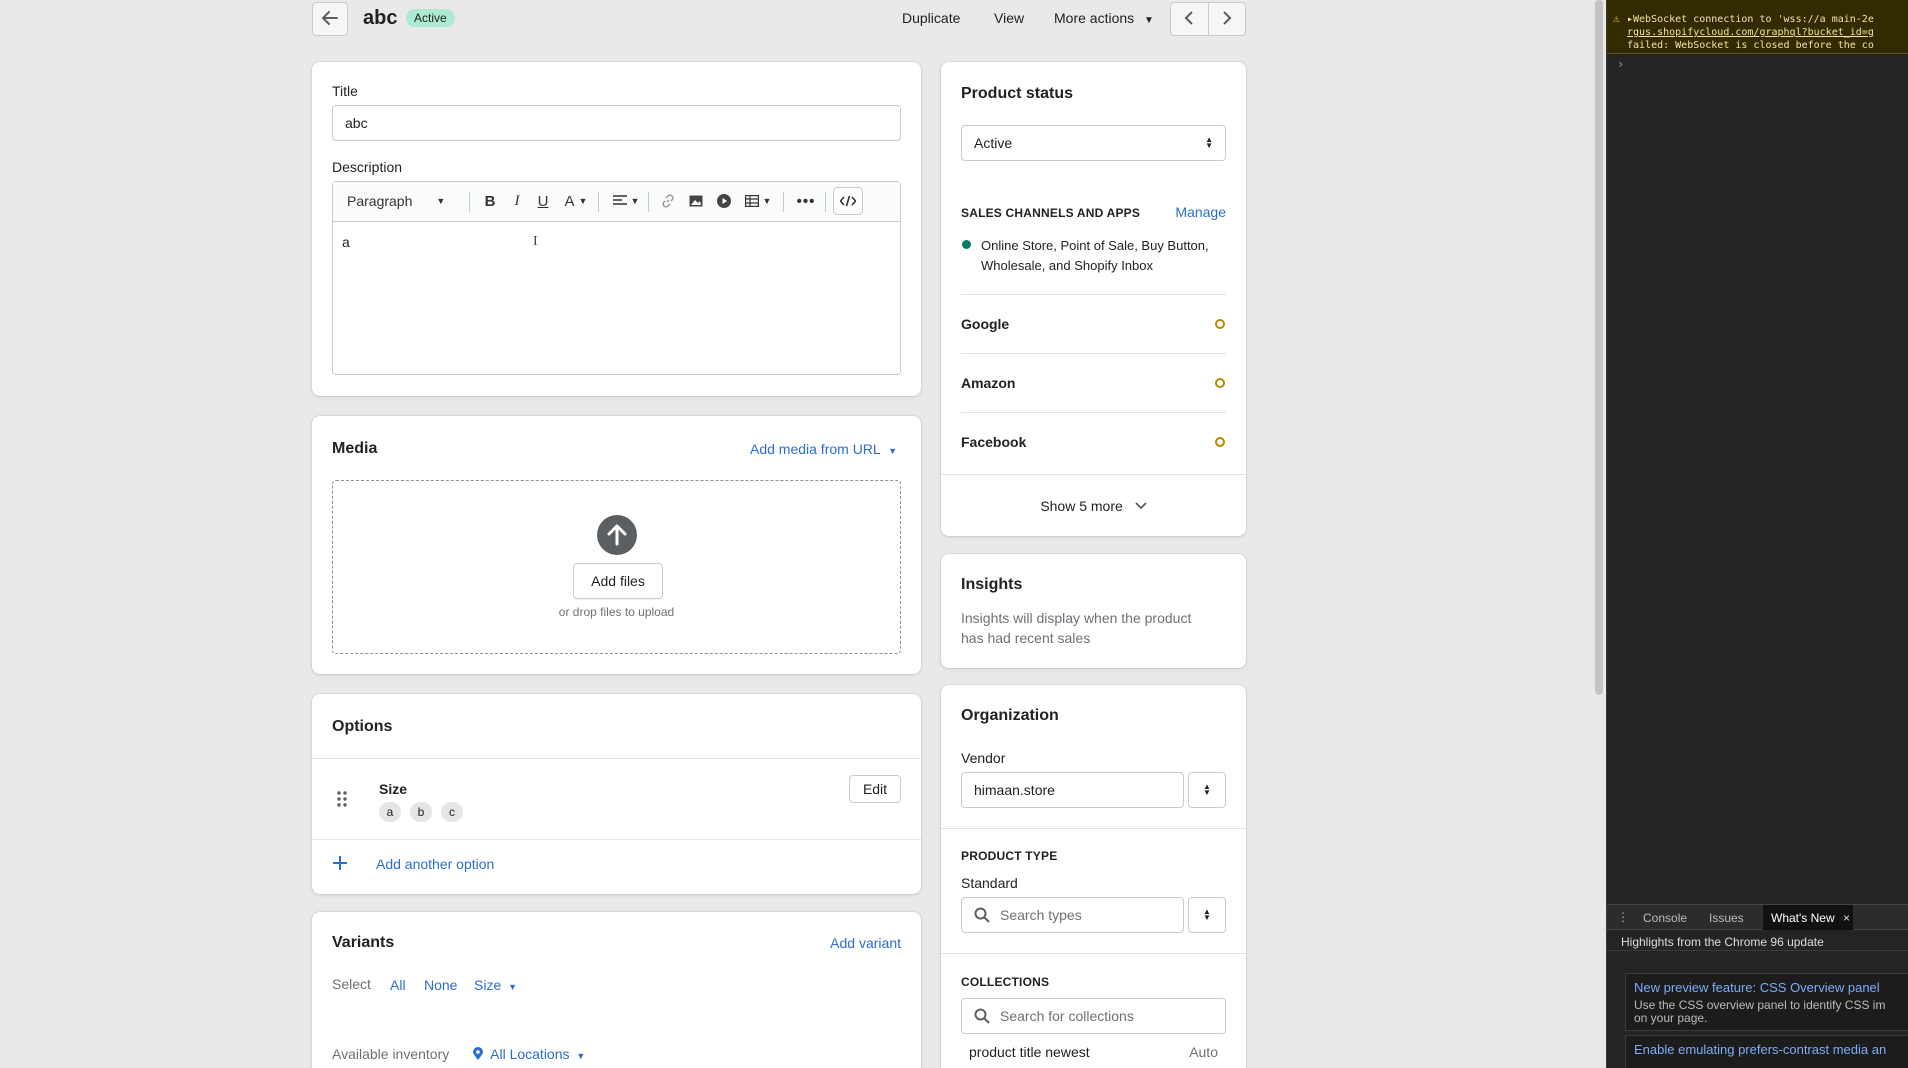  What do you see at coordinates (616, 278) in the screenshot?
I see `rich-text-editor: Paragraph ▼ B I U A ▼ ▼ ▼ ••• a I` at bounding box center [616, 278].